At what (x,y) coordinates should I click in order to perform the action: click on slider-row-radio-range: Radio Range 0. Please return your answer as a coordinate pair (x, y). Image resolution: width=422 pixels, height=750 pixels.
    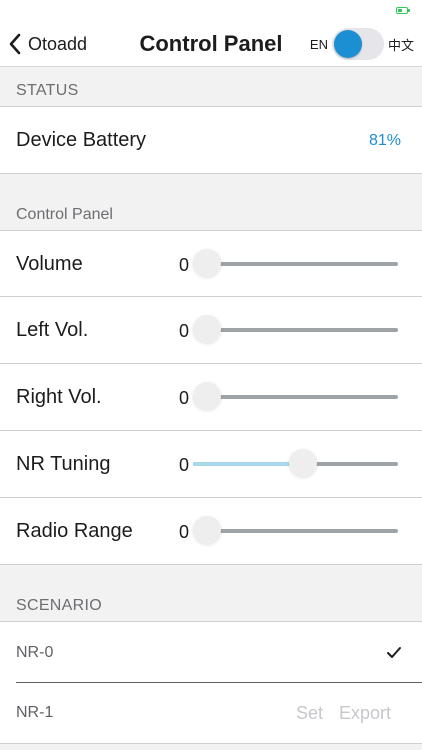
    Looking at the image, I should click on (211, 531).